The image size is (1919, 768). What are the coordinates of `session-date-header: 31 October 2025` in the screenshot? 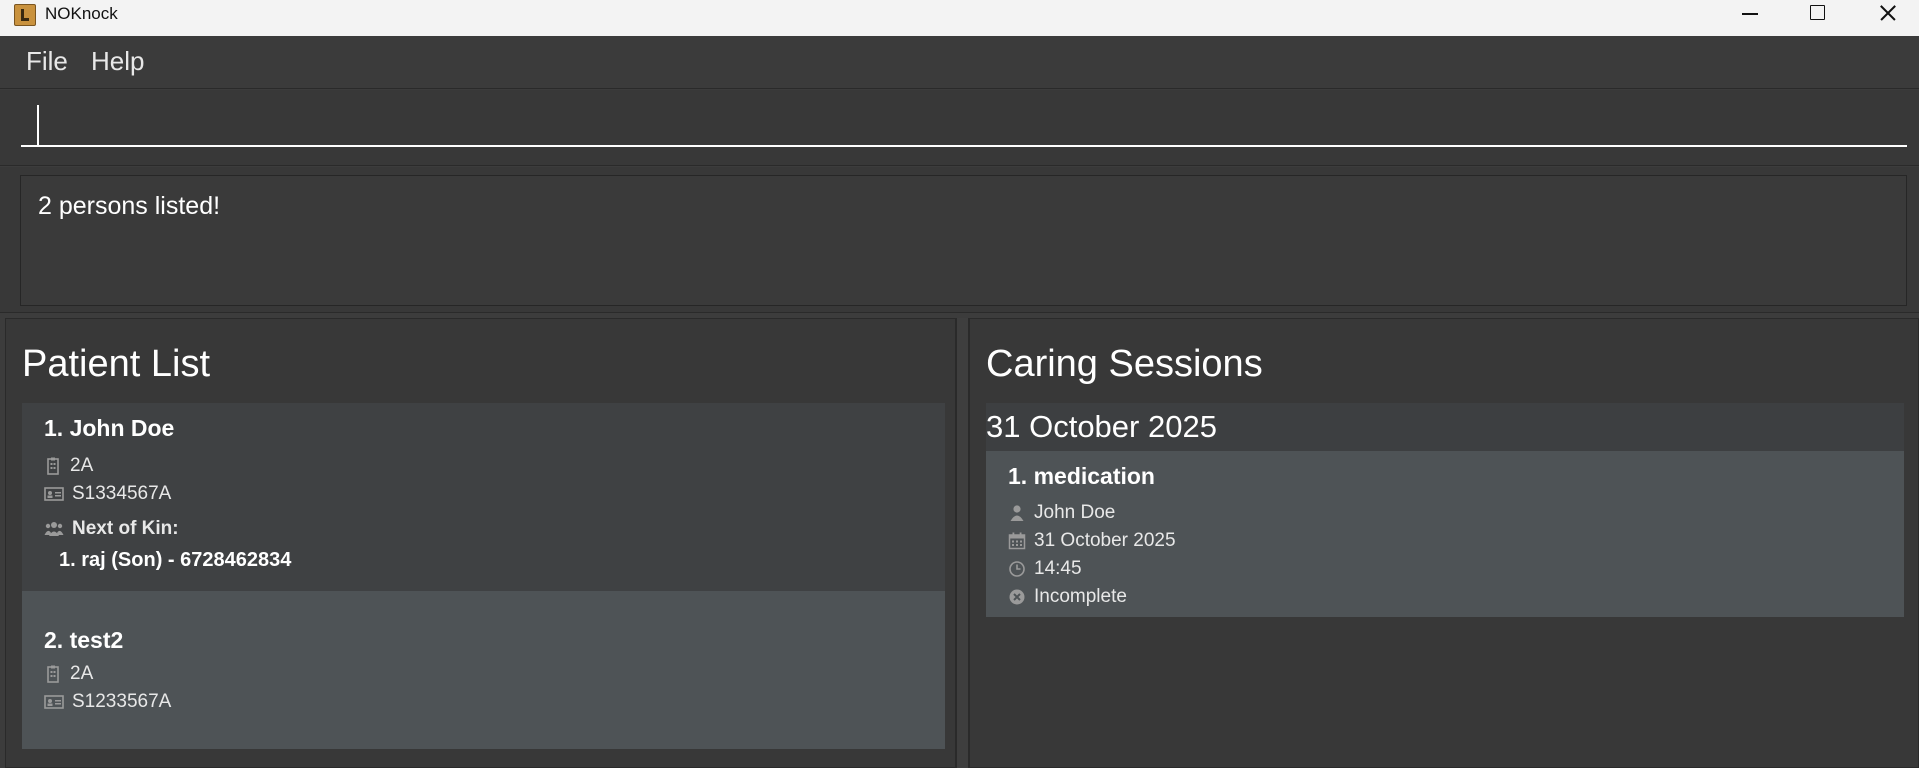 It's located at (1445, 427).